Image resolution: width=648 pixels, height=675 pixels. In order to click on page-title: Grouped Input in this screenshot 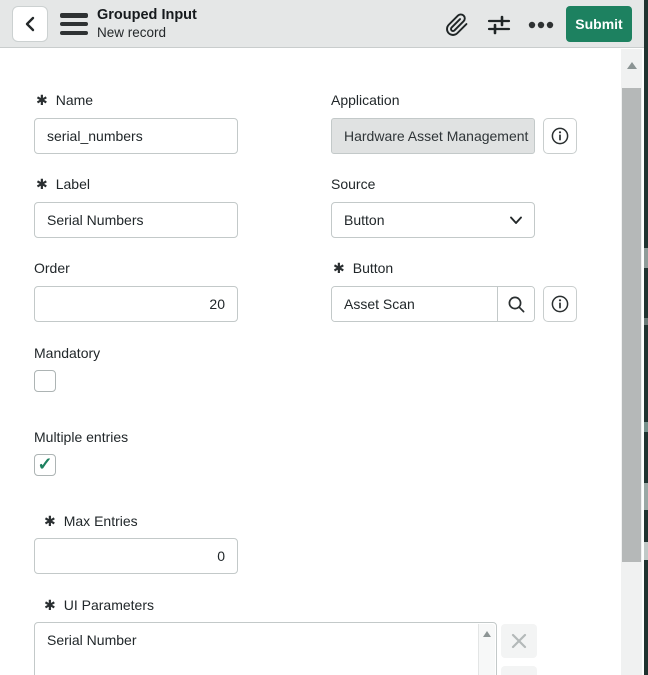, I will do `click(147, 15)`.